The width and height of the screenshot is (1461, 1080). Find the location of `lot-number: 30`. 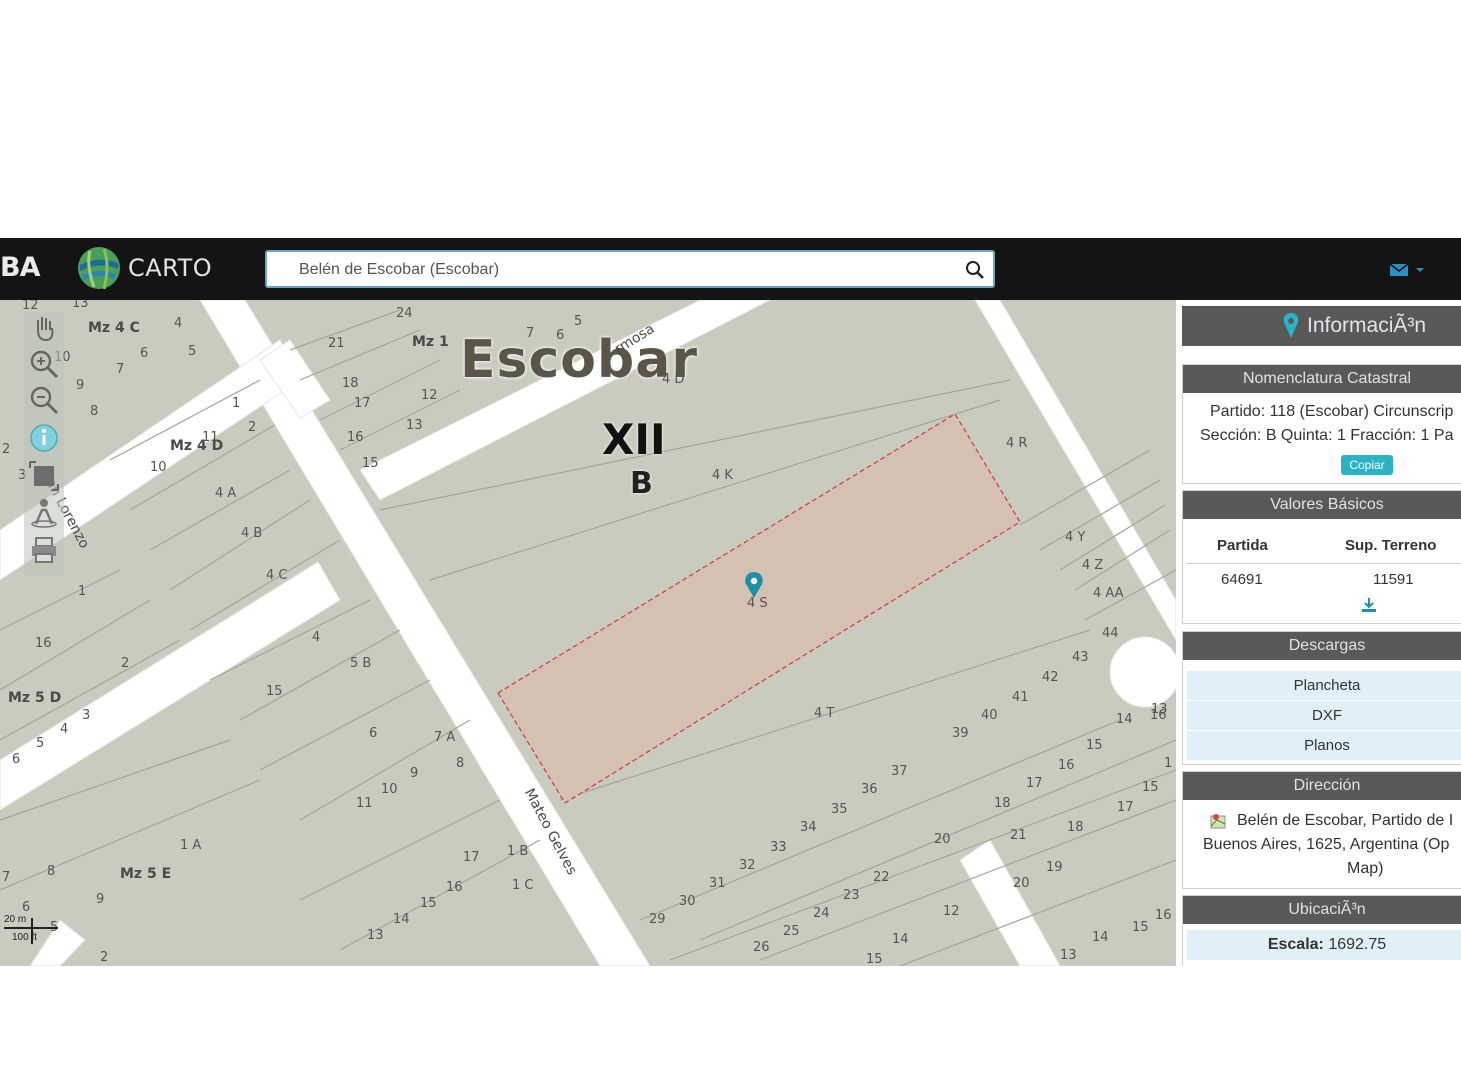

lot-number: 30 is located at coordinates (687, 901).